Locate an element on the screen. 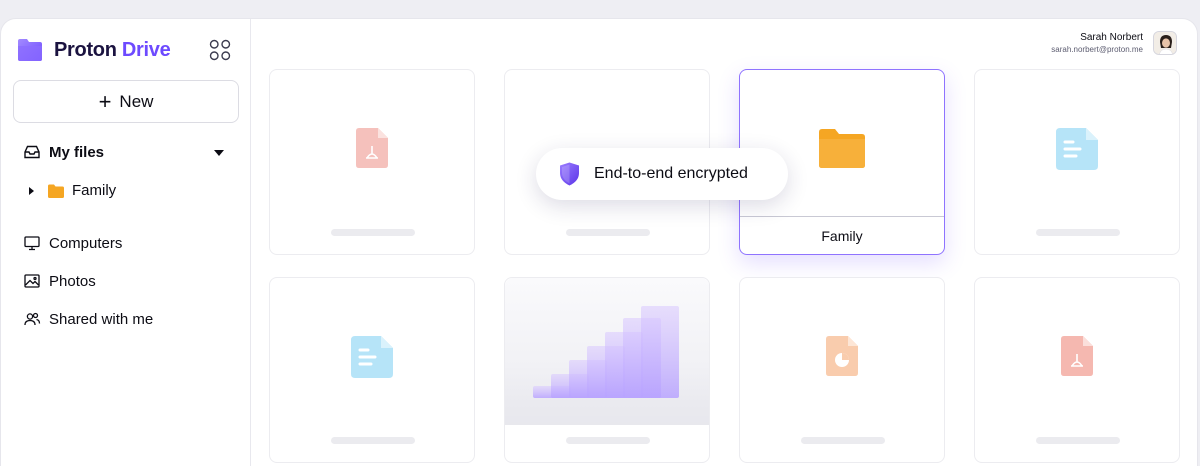  brand-name: Proton Drive is located at coordinates (112, 50).